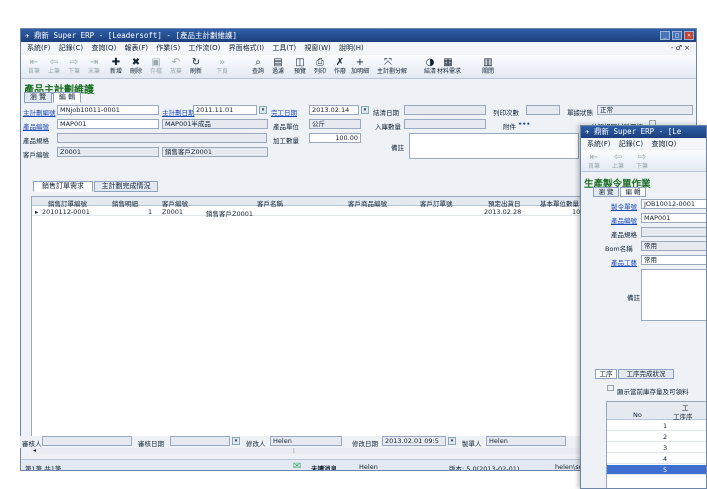 Image resolution: width=707 pixels, height=489 pixels. I want to click on menu-record: 記錄(C), so click(71, 48).